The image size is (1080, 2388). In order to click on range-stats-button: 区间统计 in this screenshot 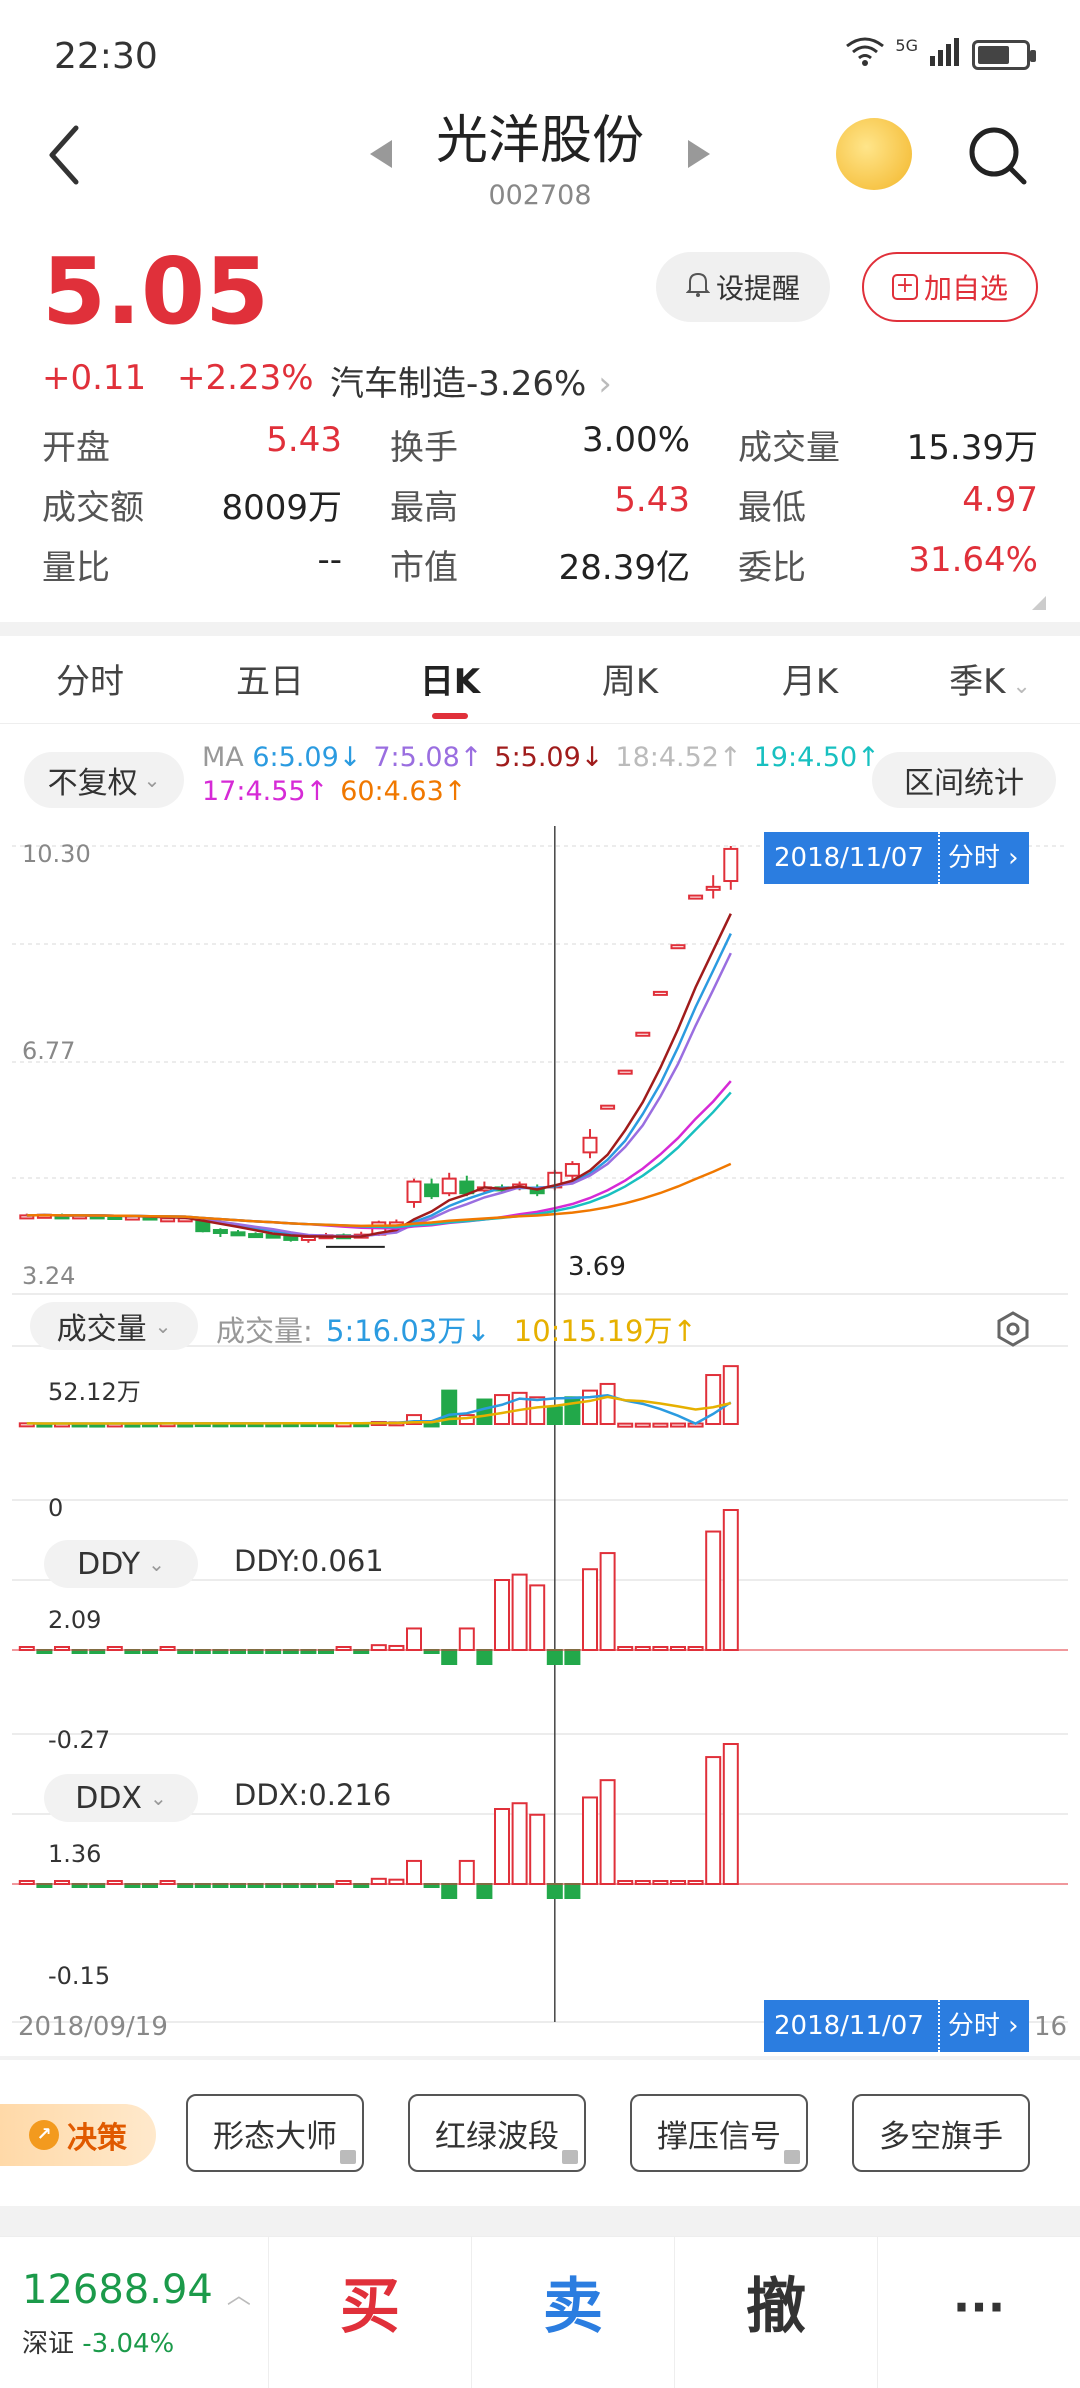, I will do `click(964, 780)`.